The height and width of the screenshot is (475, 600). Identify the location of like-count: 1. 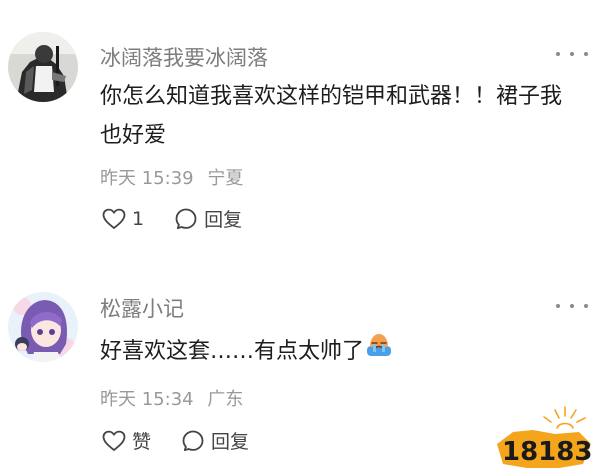
(138, 218).